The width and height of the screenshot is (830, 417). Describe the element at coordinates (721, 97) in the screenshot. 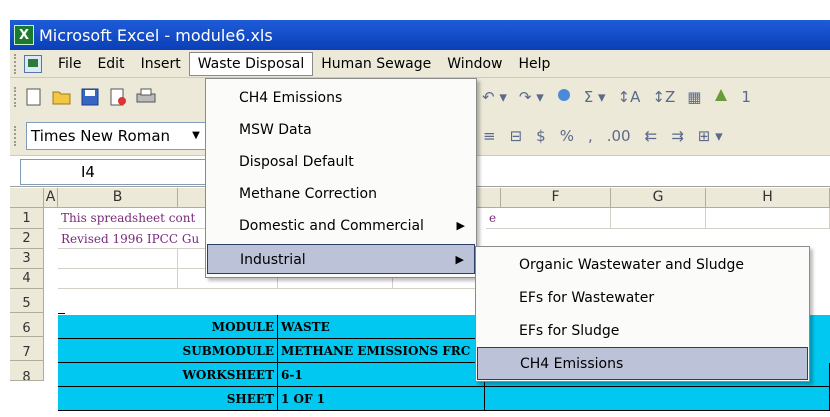

I see `drawing-icon` at that location.